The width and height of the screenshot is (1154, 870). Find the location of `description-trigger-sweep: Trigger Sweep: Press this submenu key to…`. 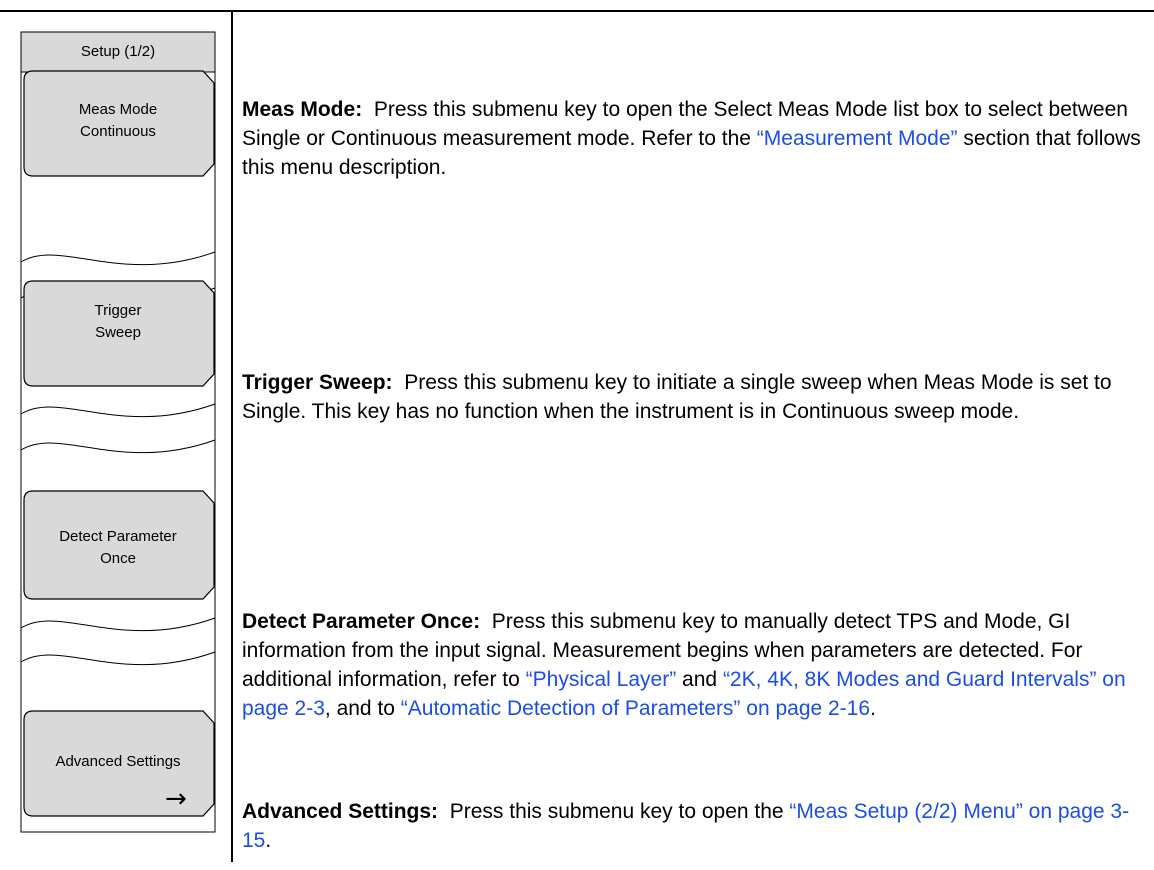

description-trigger-sweep: Trigger Sweep: Press this submenu key to… is located at coordinates (677, 397).